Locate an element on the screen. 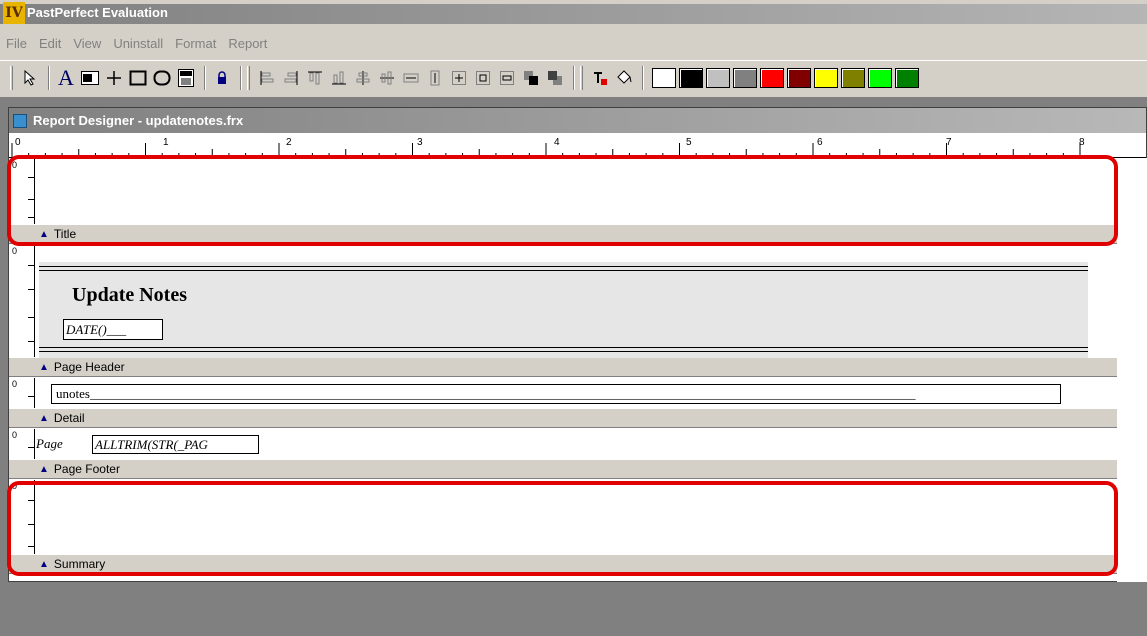  menu-uninstall: Uninstall is located at coordinates (138, 43).